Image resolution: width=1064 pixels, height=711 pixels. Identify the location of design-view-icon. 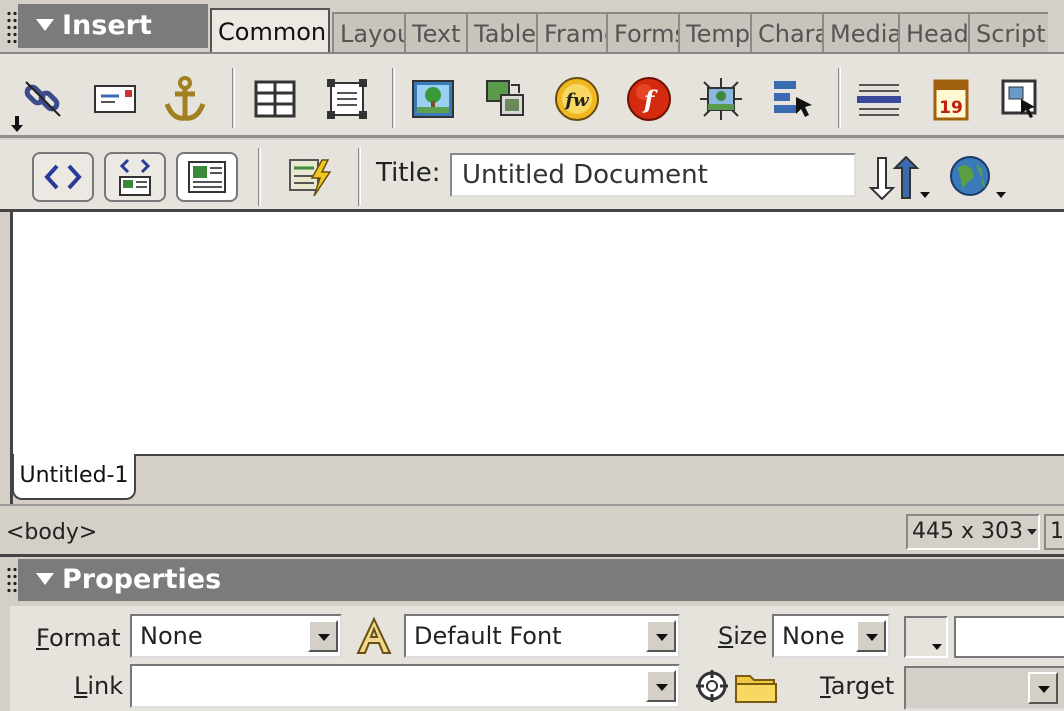
(207, 177).